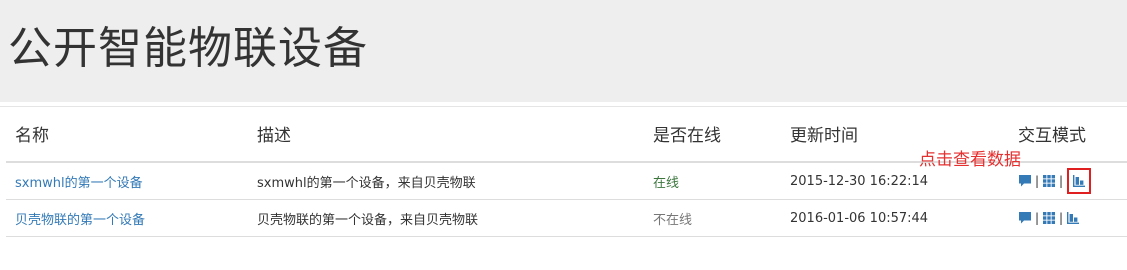  What do you see at coordinates (79, 183) in the screenshot?
I see `device-link: sxmwhl的第一个设备` at bounding box center [79, 183].